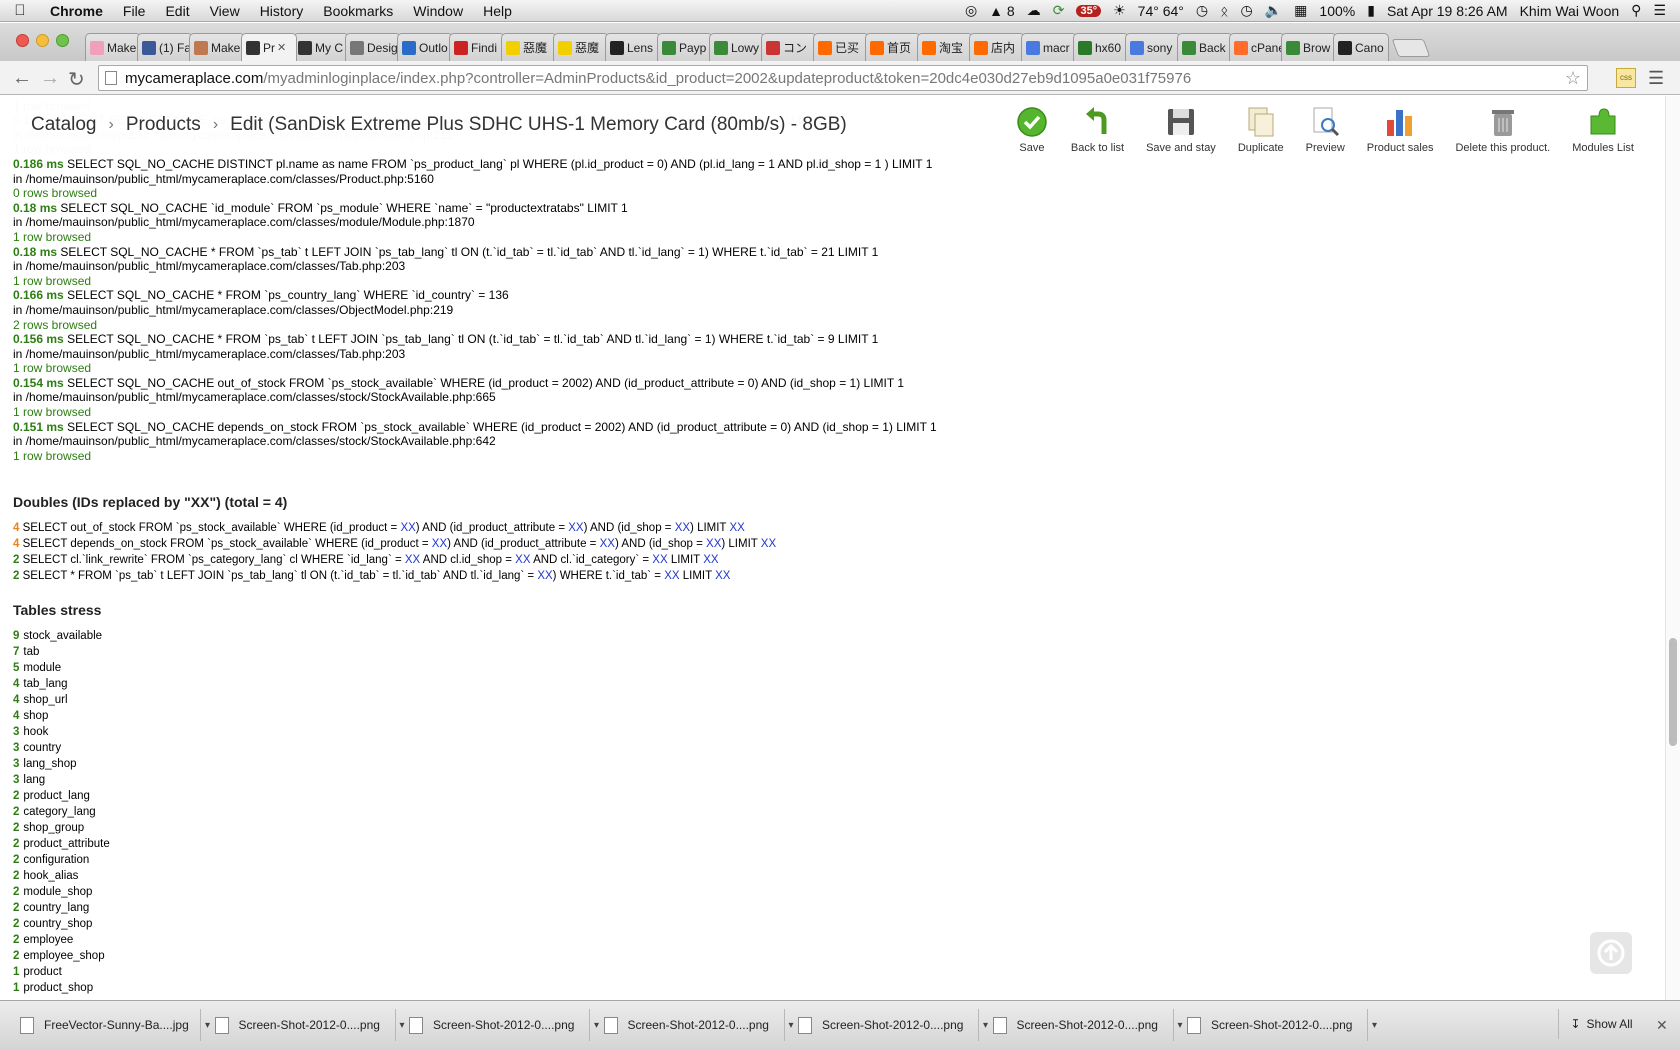 This screenshot has height=1050, width=1680. Describe the element at coordinates (841, 47) in the screenshot. I see `browser-tab: 已买` at that location.